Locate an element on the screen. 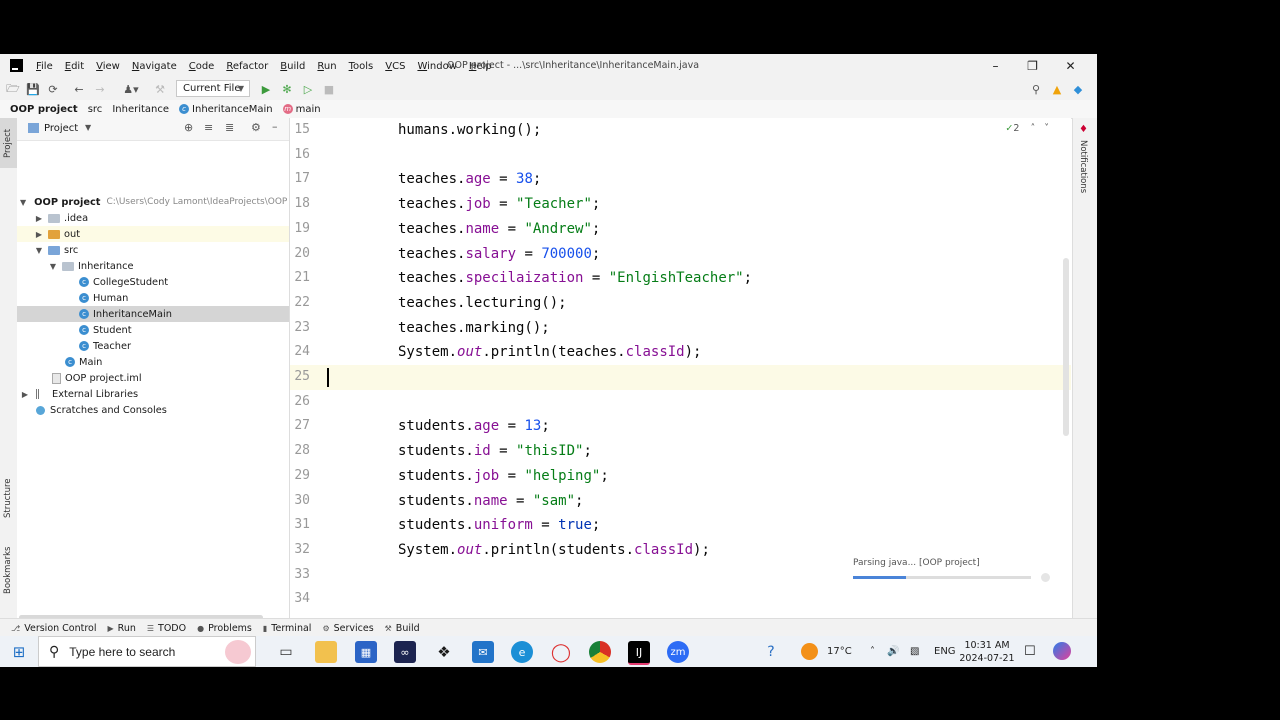  intellij-taskbar-icon: IJ is located at coordinates (639, 653).